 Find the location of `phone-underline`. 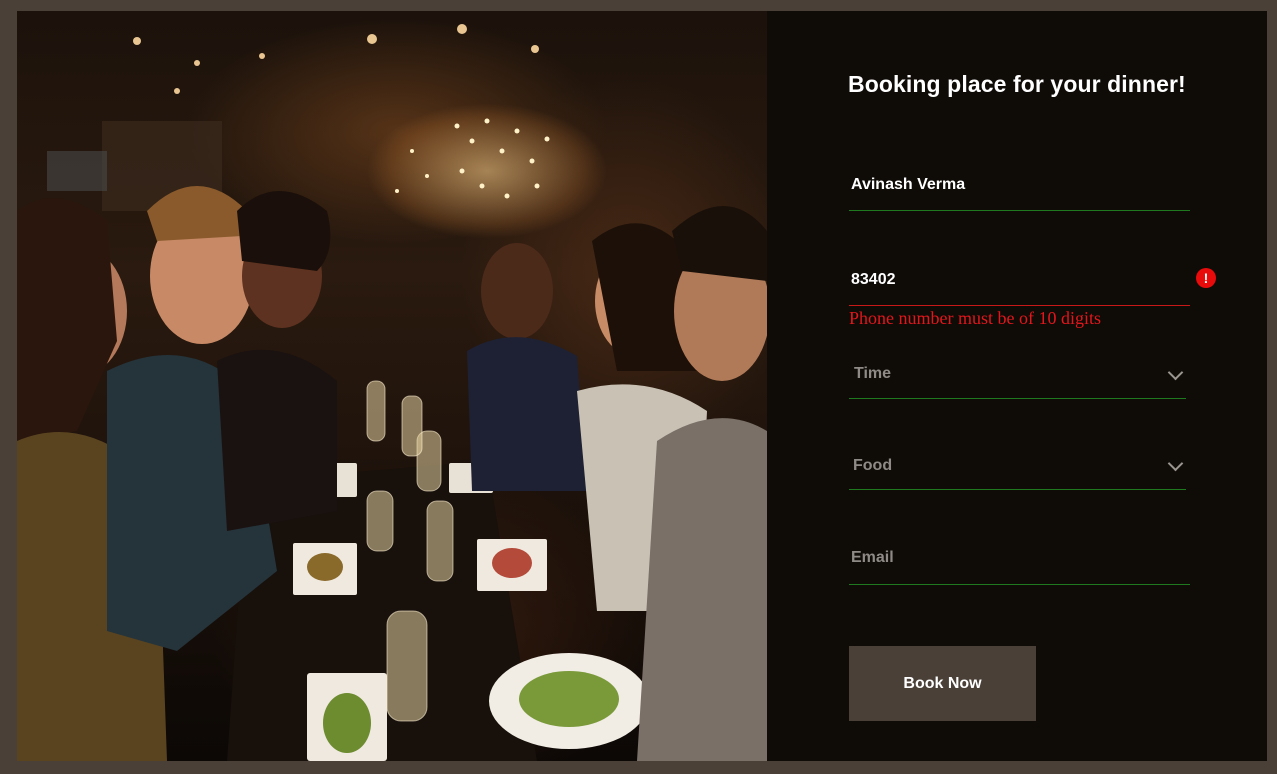

phone-underline is located at coordinates (1019, 305).